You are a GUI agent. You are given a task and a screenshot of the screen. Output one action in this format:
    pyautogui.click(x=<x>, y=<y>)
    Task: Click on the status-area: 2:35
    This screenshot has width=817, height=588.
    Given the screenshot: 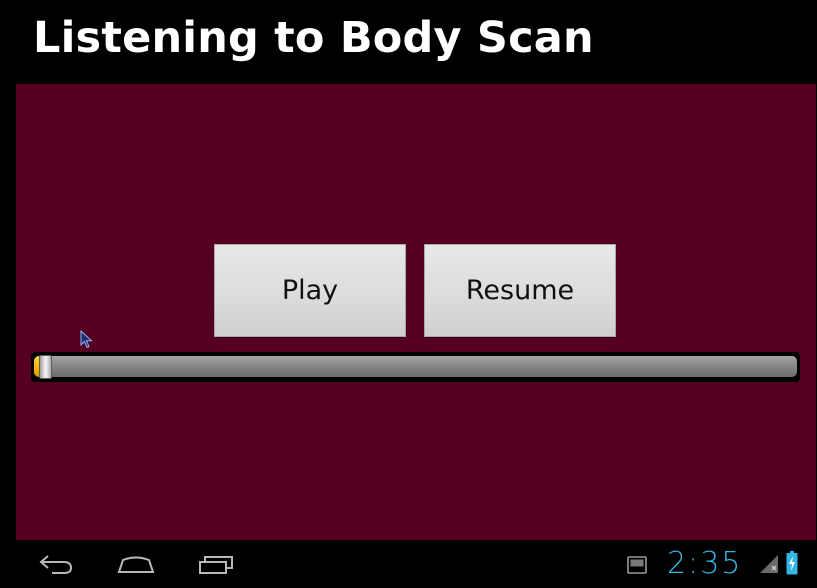 What is the action you would take?
    pyautogui.click(x=717, y=564)
    